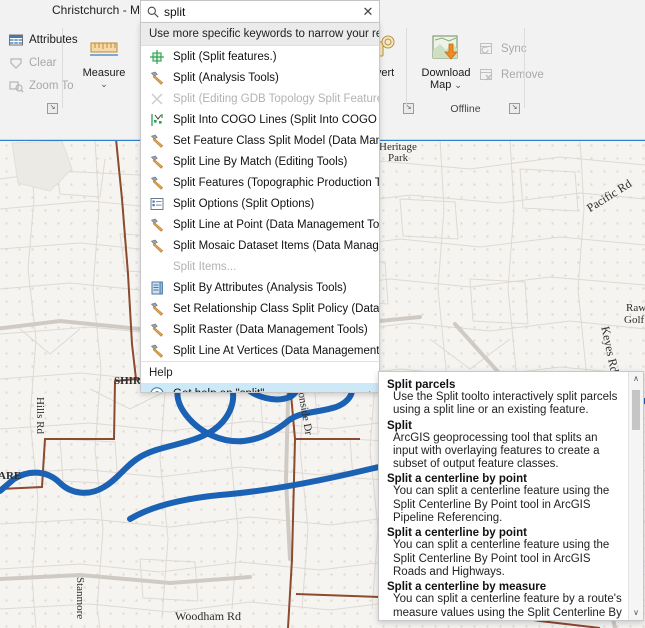  What do you see at coordinates (524, 68) in the screenshot?
I see `group-divider` at bounding box center [524, 68].